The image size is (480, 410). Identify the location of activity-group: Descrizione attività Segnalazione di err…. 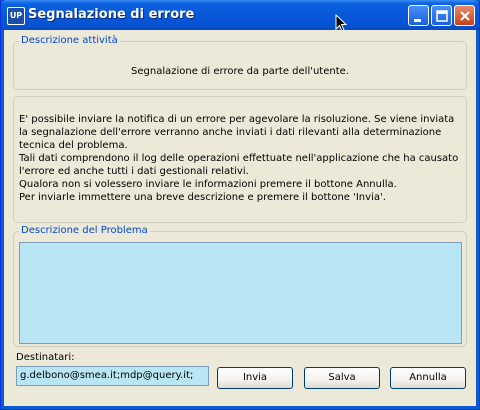
(240, 62).